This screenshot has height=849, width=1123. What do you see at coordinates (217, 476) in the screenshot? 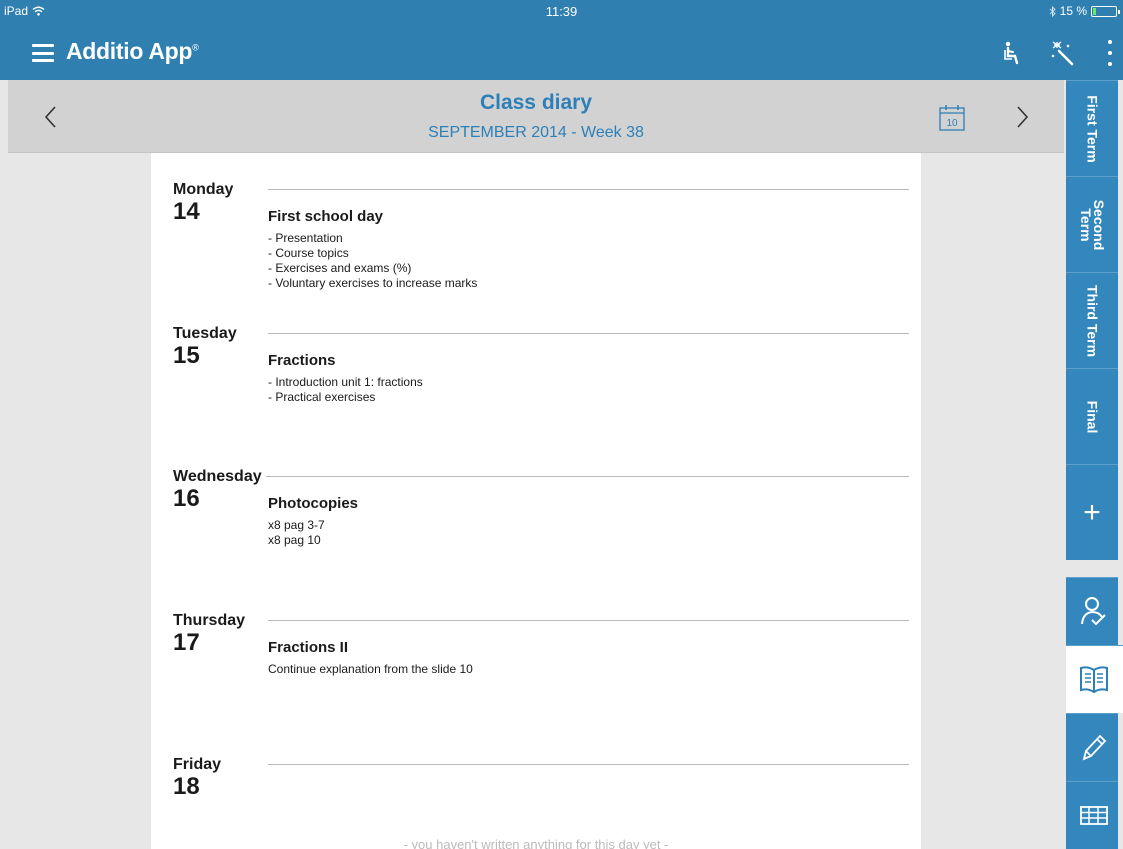
I see `day-name: Wednesday` at bounding box center [217, 476].